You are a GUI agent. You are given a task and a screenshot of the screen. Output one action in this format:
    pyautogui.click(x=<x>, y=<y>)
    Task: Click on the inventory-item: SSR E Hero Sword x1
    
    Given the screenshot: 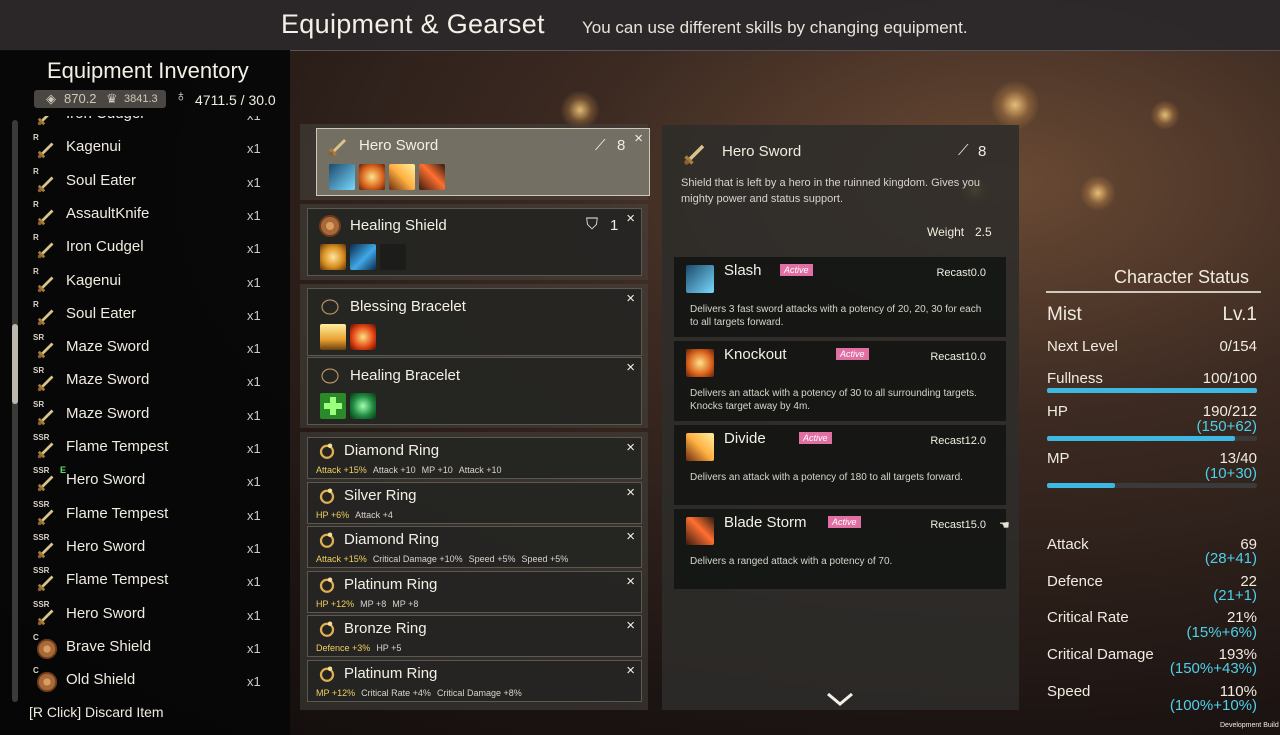 What is the action you would take?
    pyautogui.click(x=150, y=480)
    